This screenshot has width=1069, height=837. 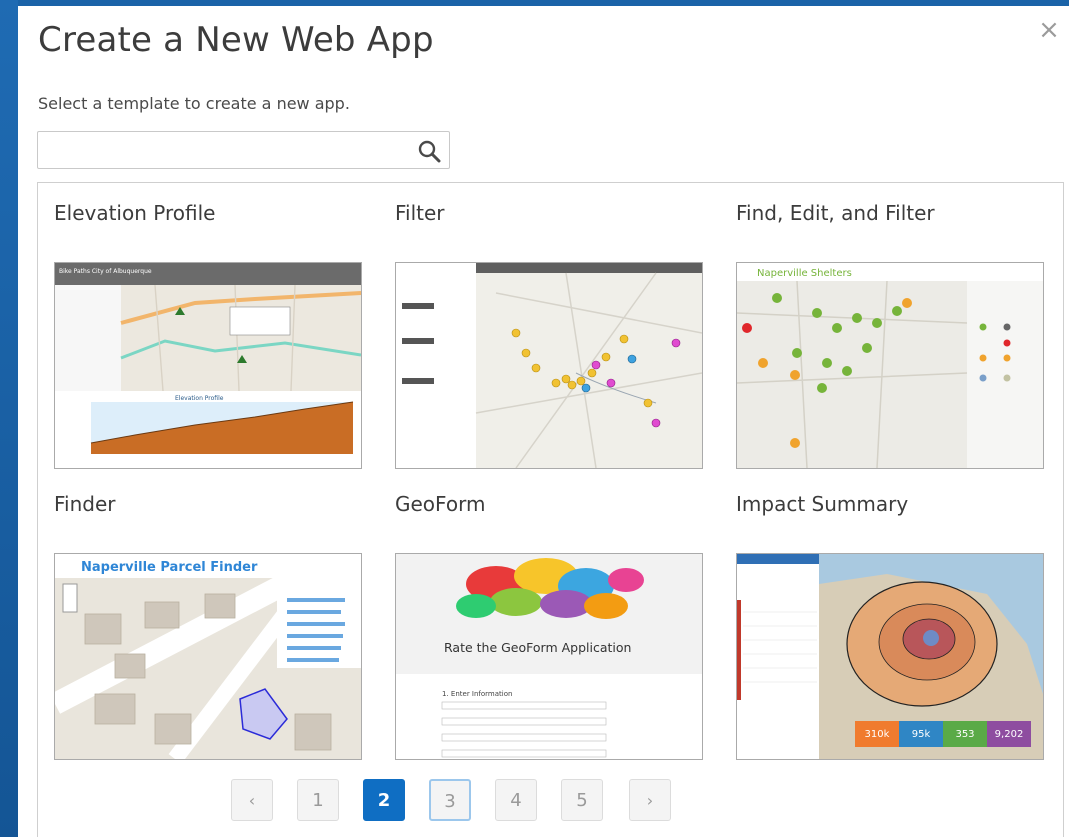 I want to click on stat-value: 9,202, so click(x=1009, y=734).